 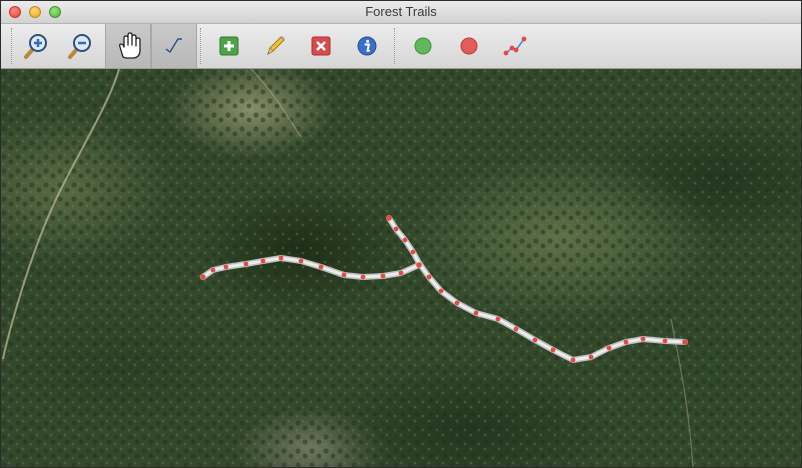 I want to click on window-title: Forest Trails, so click(x=401, y=11).